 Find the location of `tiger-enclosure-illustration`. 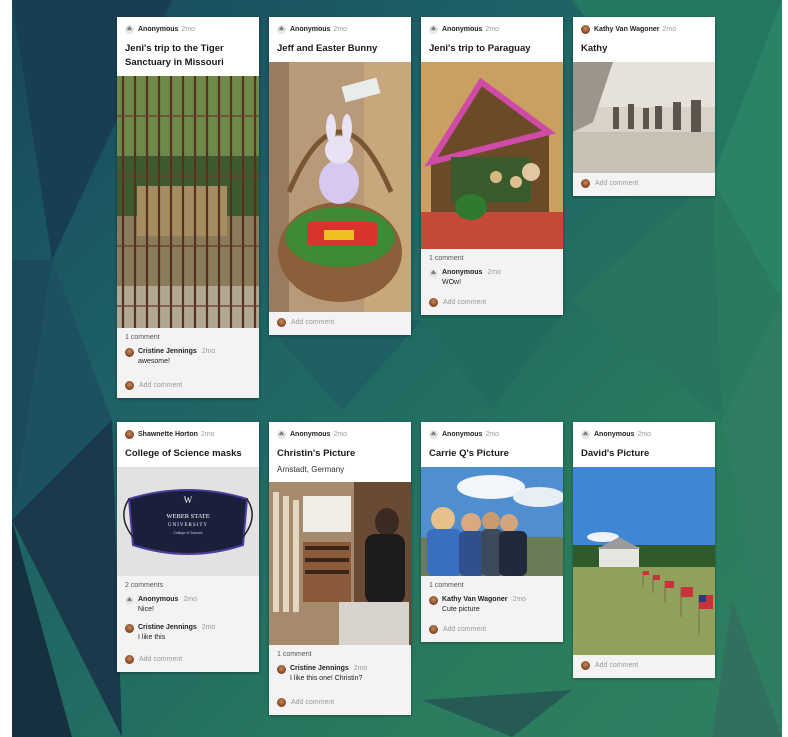

tiger-enclosure-illustration is located at coordinates (188, 202).